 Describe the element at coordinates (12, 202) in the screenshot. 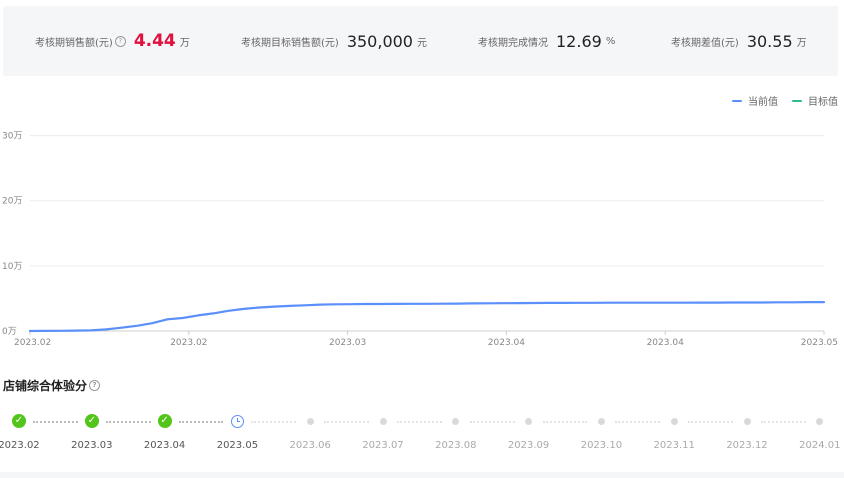

I see `y-tick-label: 20万` at that location.